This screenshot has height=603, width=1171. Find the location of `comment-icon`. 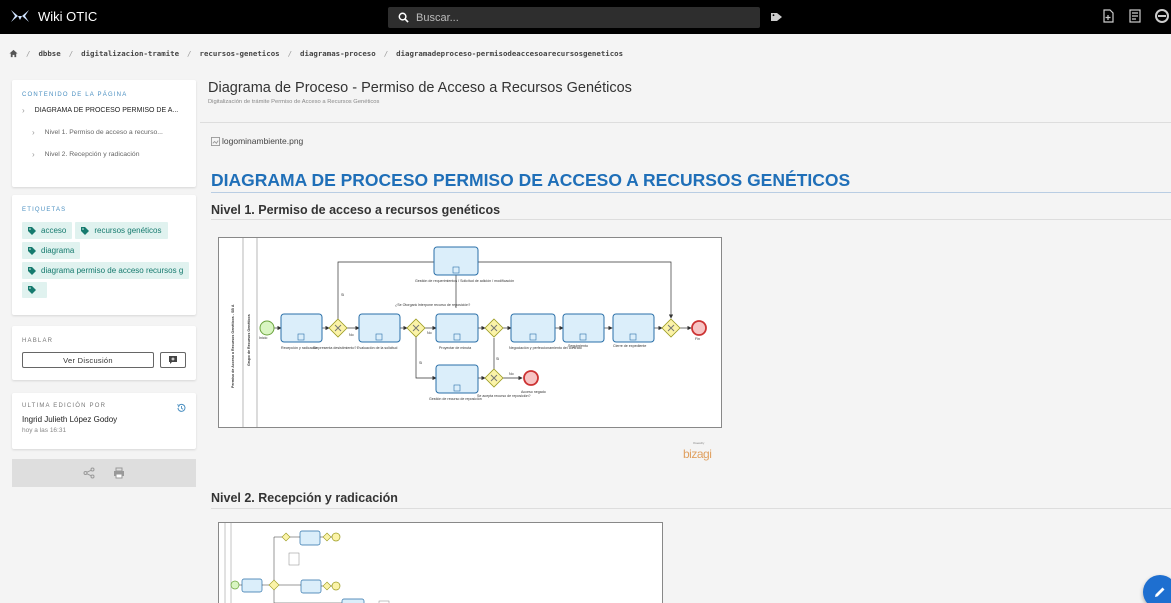

comment-icon is located at coordinates (173, 360).